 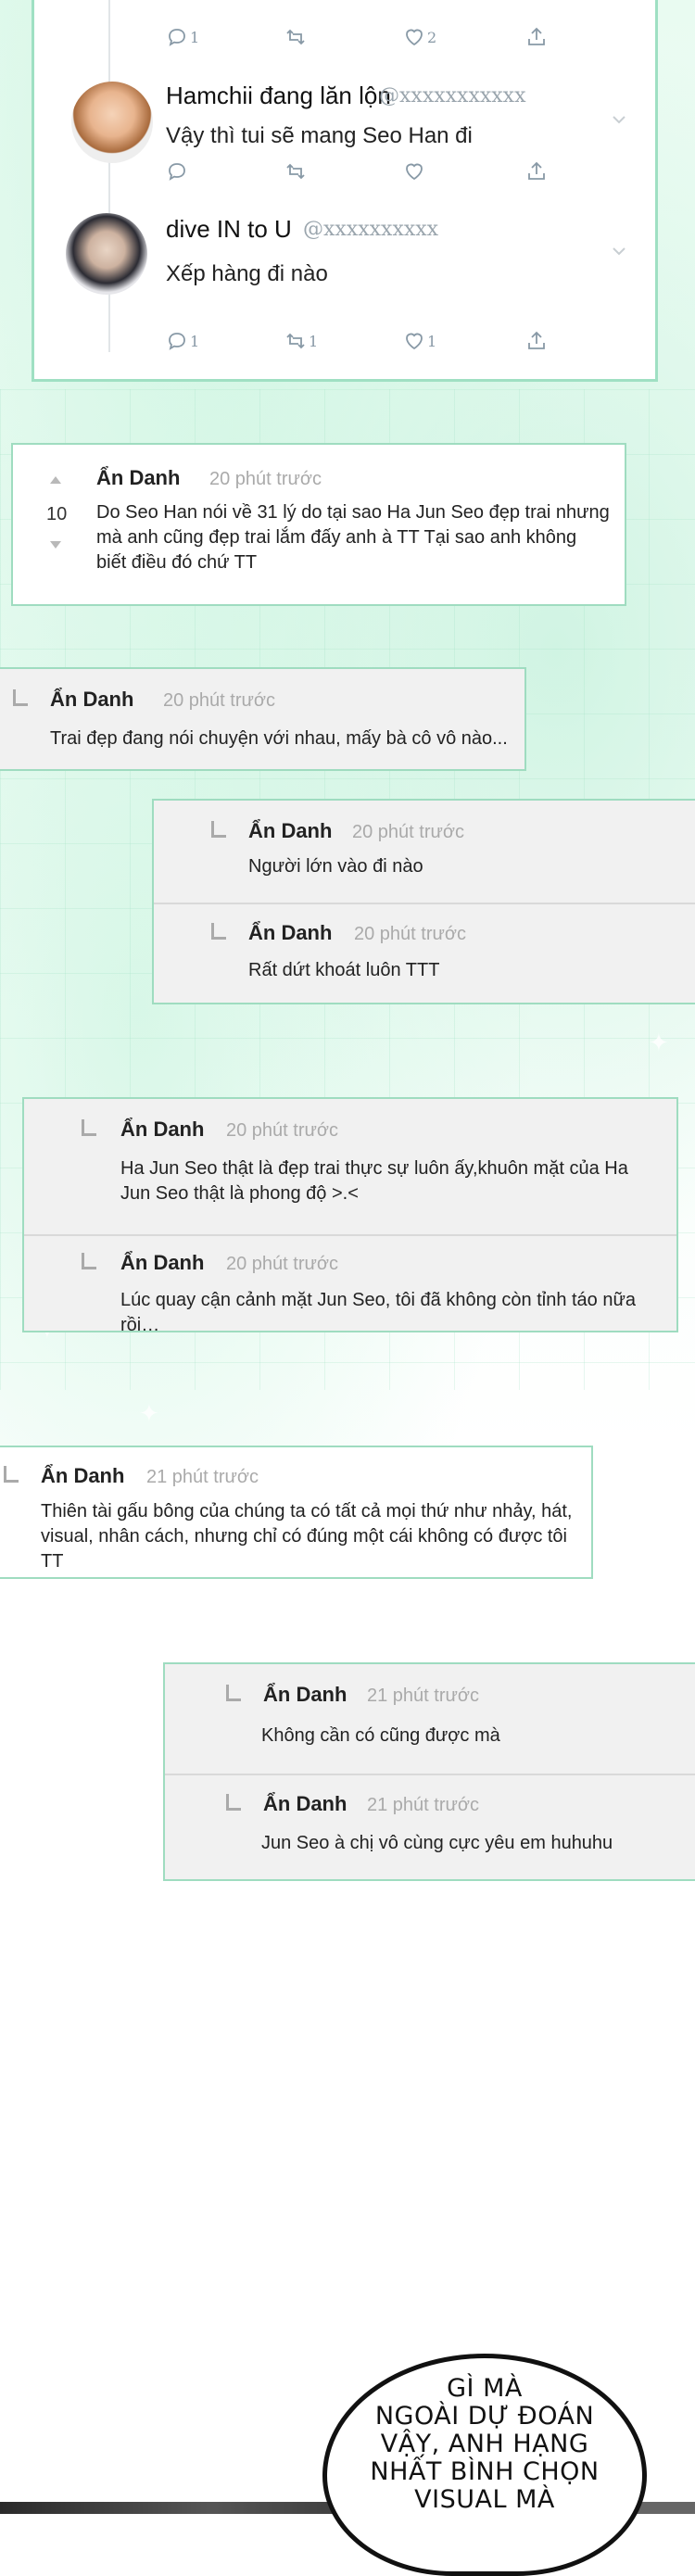 What do you see at coordinates (109, 176) in the screenshot?
I see `thread-line` at bounding box center [109, 176].